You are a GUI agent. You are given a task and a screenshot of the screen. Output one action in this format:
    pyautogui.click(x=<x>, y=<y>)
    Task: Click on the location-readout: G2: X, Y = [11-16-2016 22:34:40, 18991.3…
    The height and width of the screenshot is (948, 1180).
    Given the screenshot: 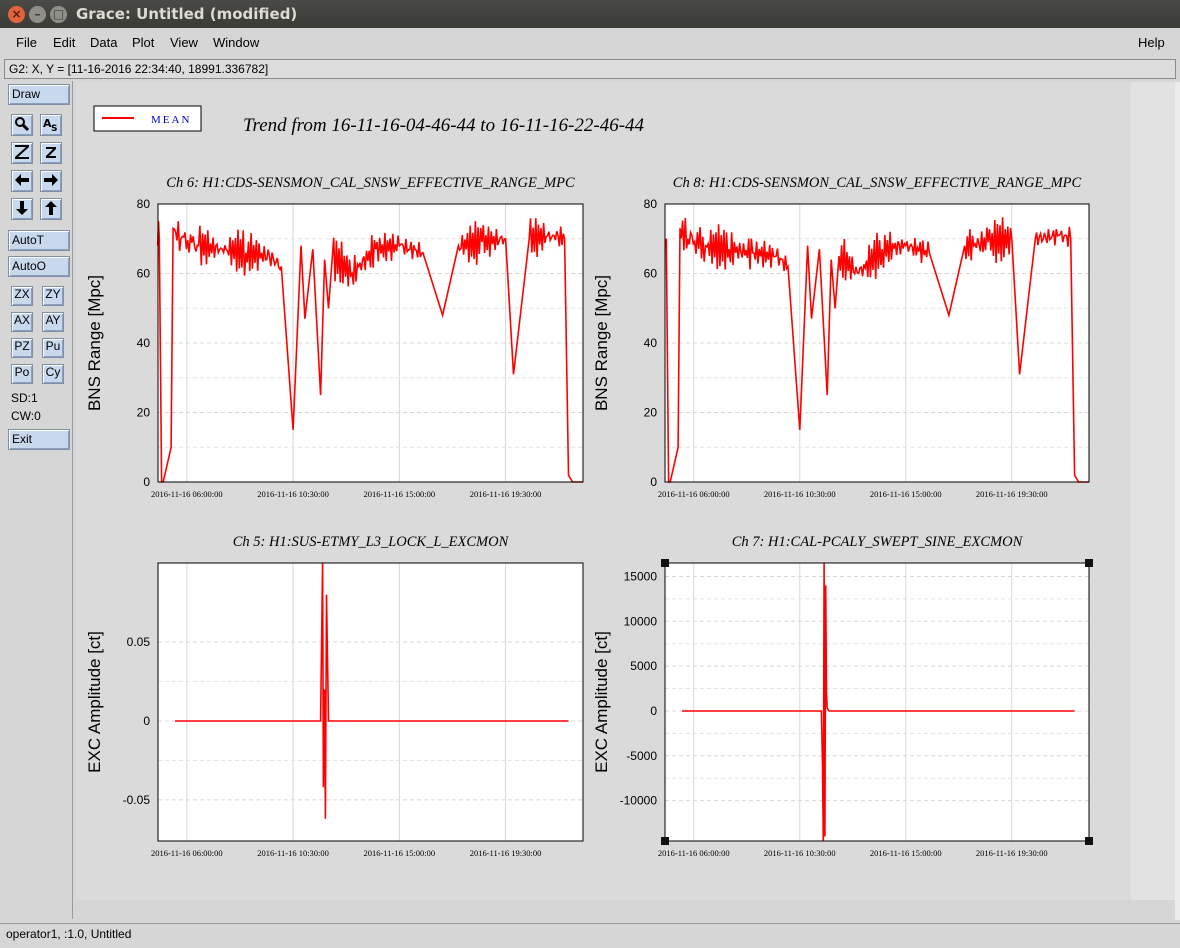 What is the action you would take?
    pyautogui.click(x=590, y=69)
    